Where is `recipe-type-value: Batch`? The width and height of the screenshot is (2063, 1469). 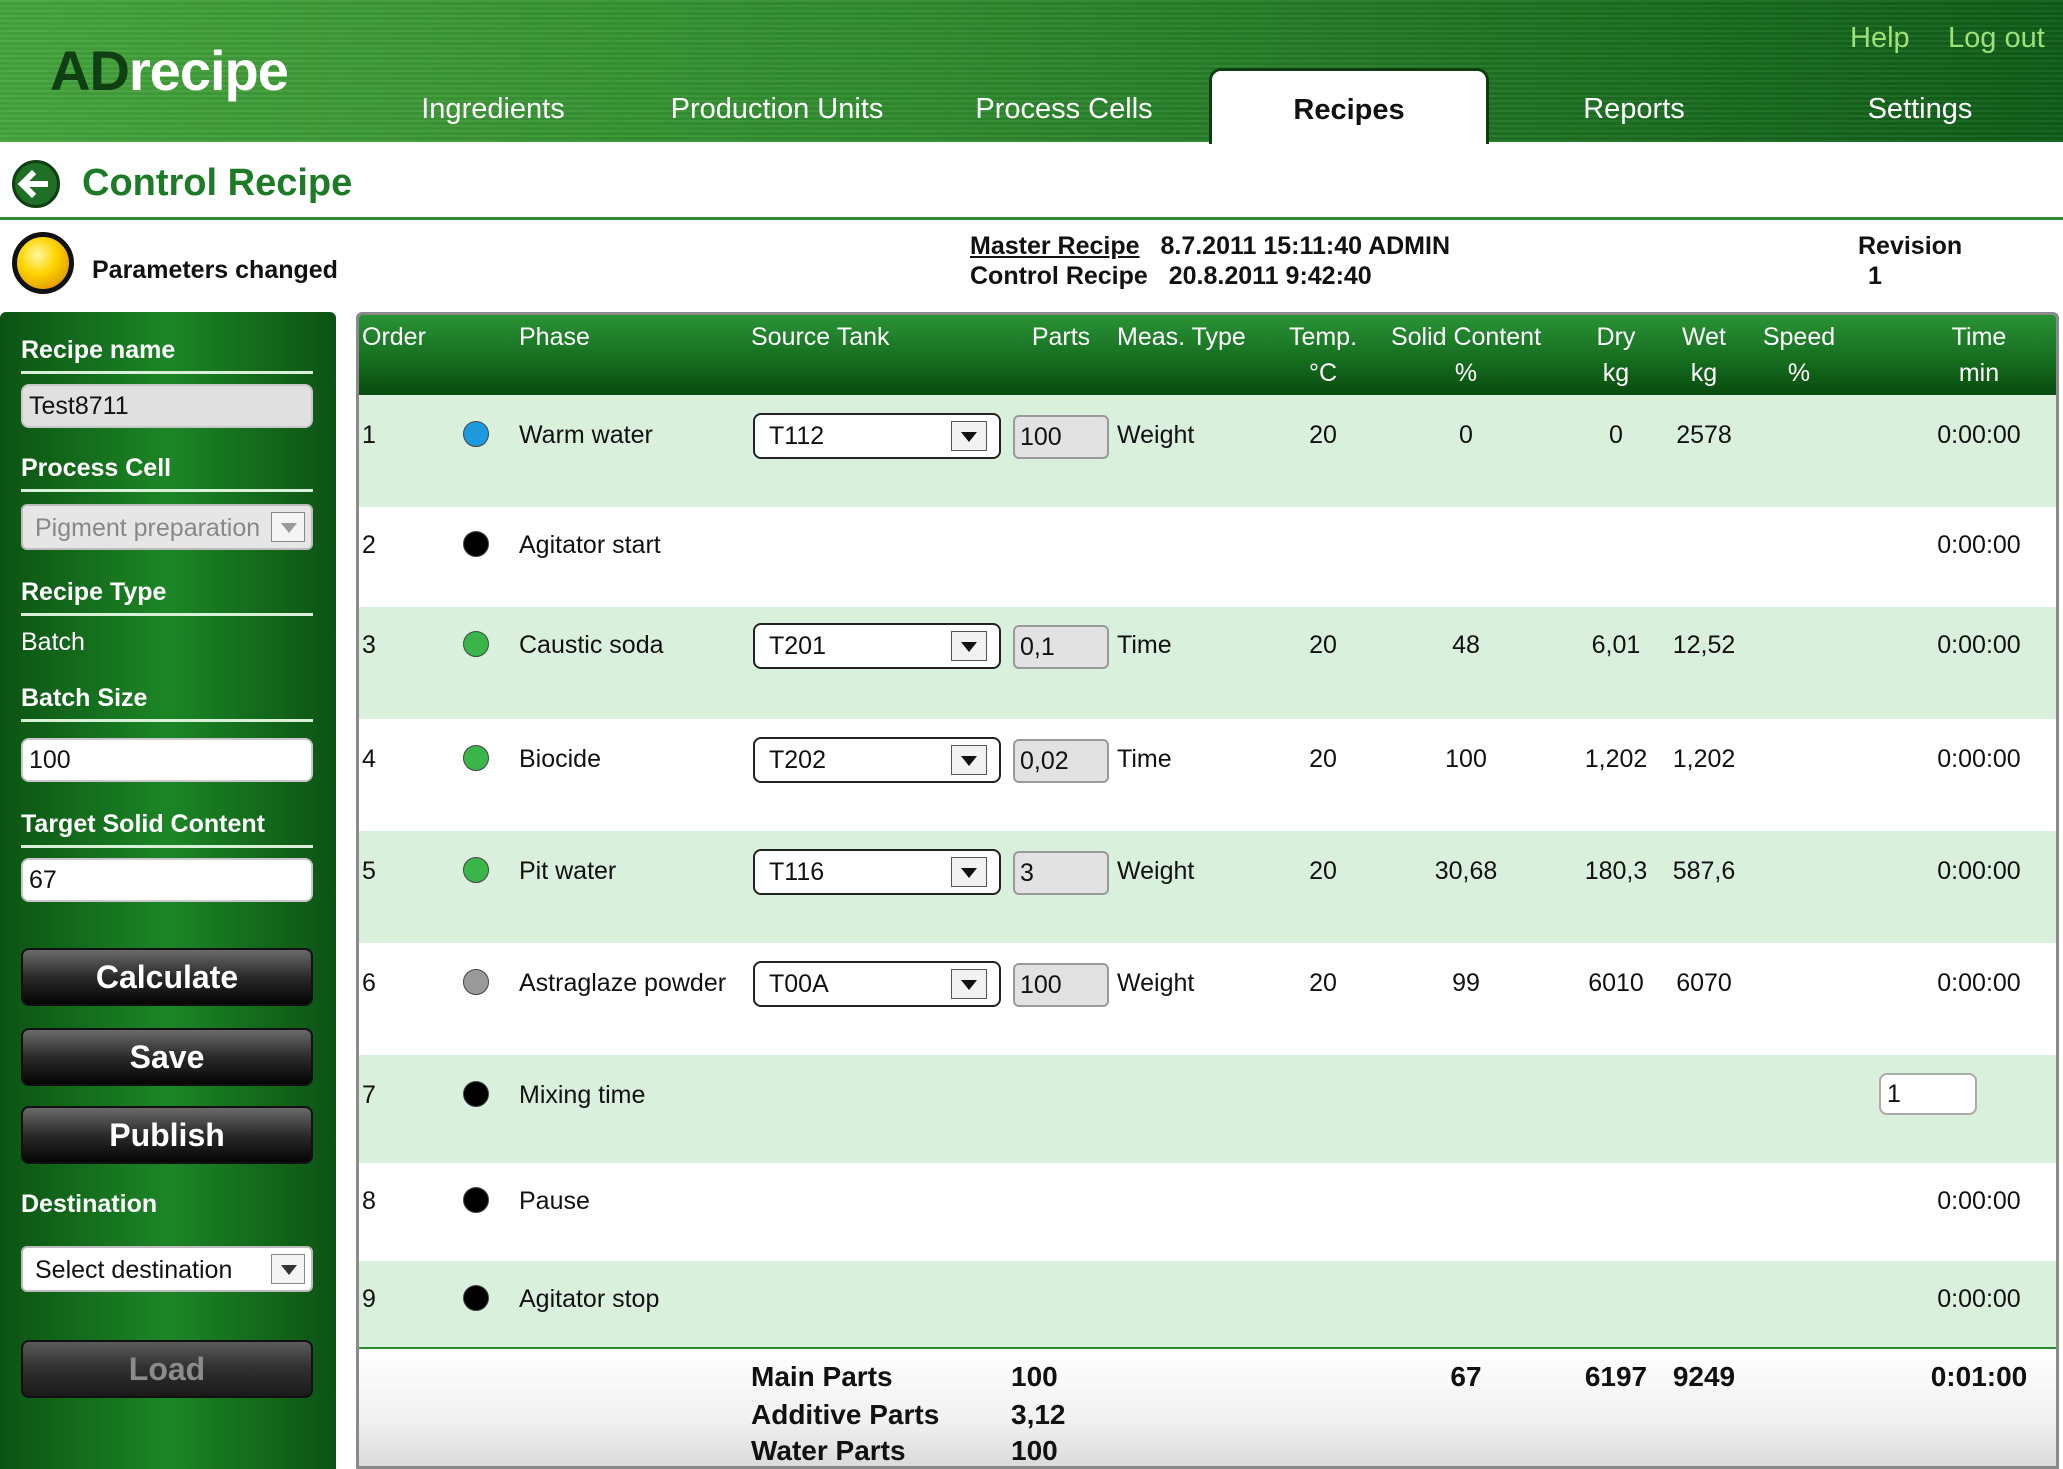 recipe-type-value: Batch is located at coordinates (53, 642).